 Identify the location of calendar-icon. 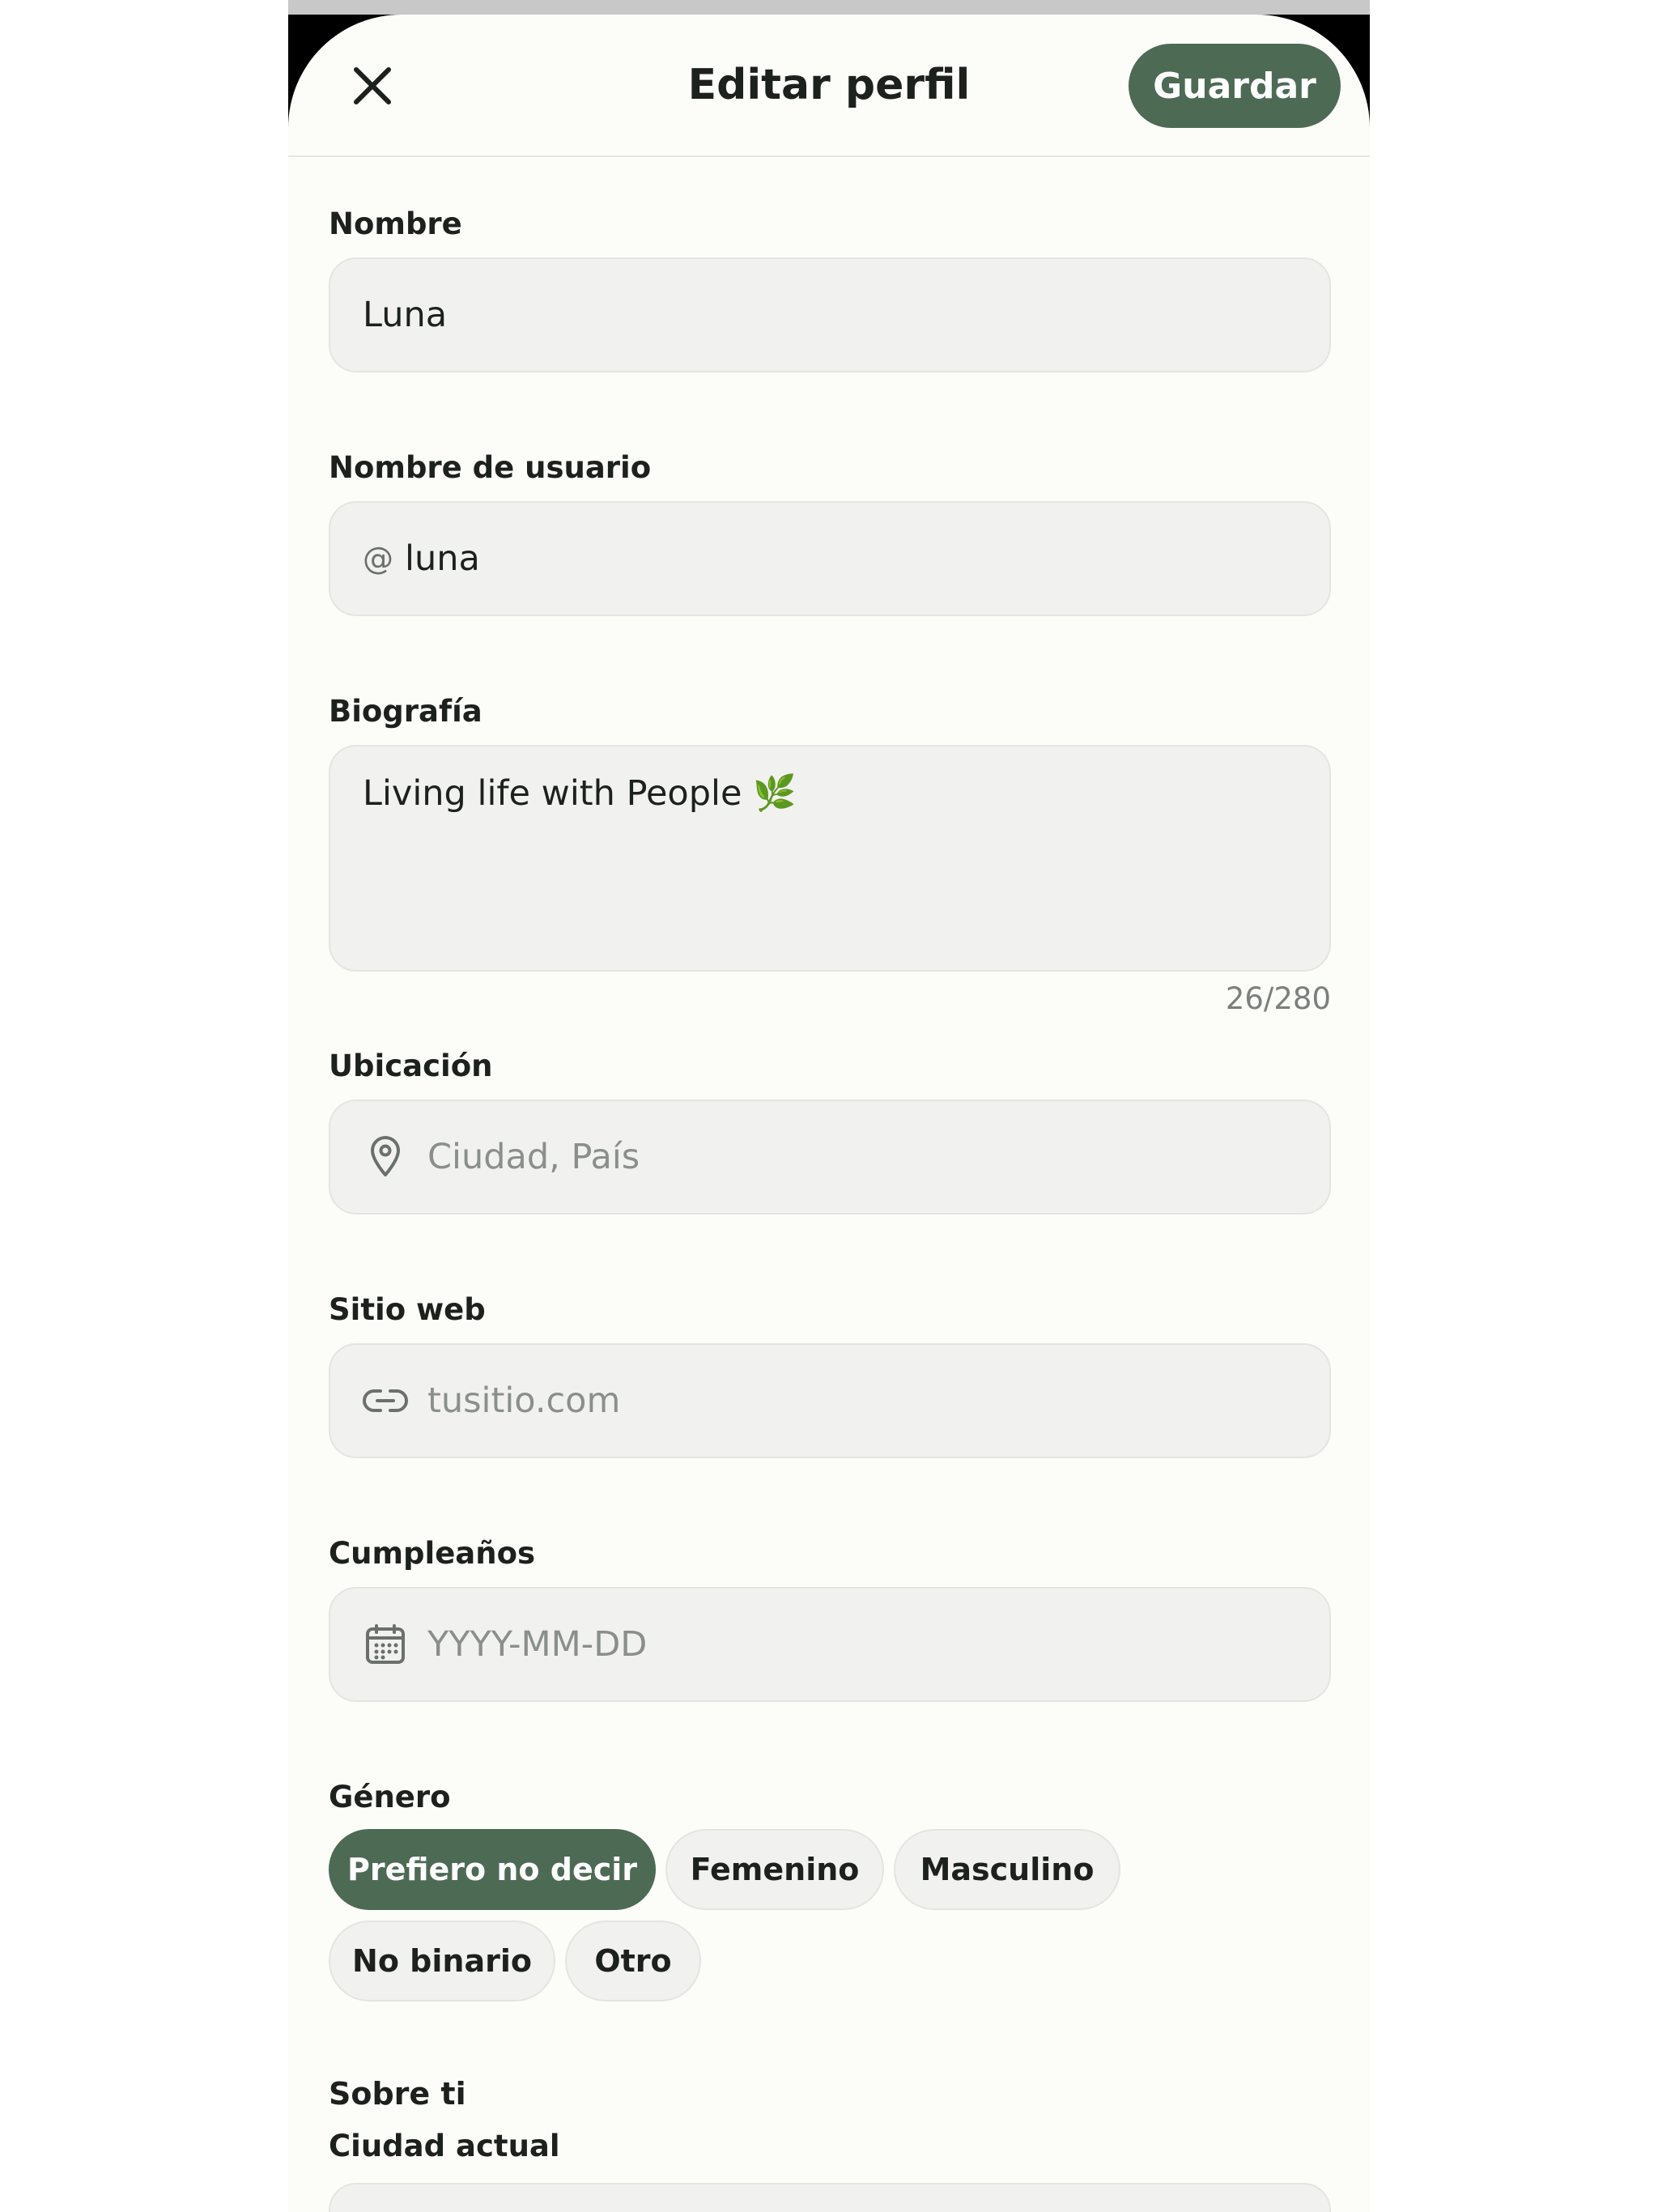
(385, 1645).